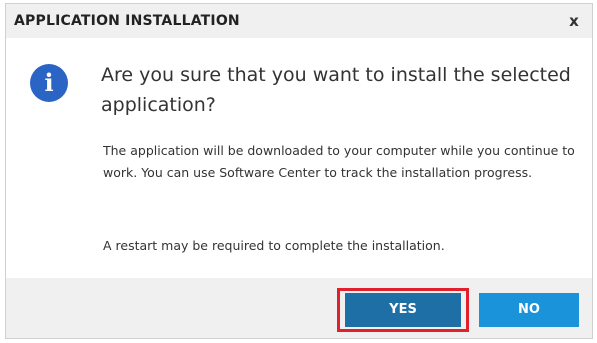 The image size is (597, 343). What do you see at coordinates (529, 310) in the screenshot?
I see `no-button: NO` at bounding box center [529, 310].